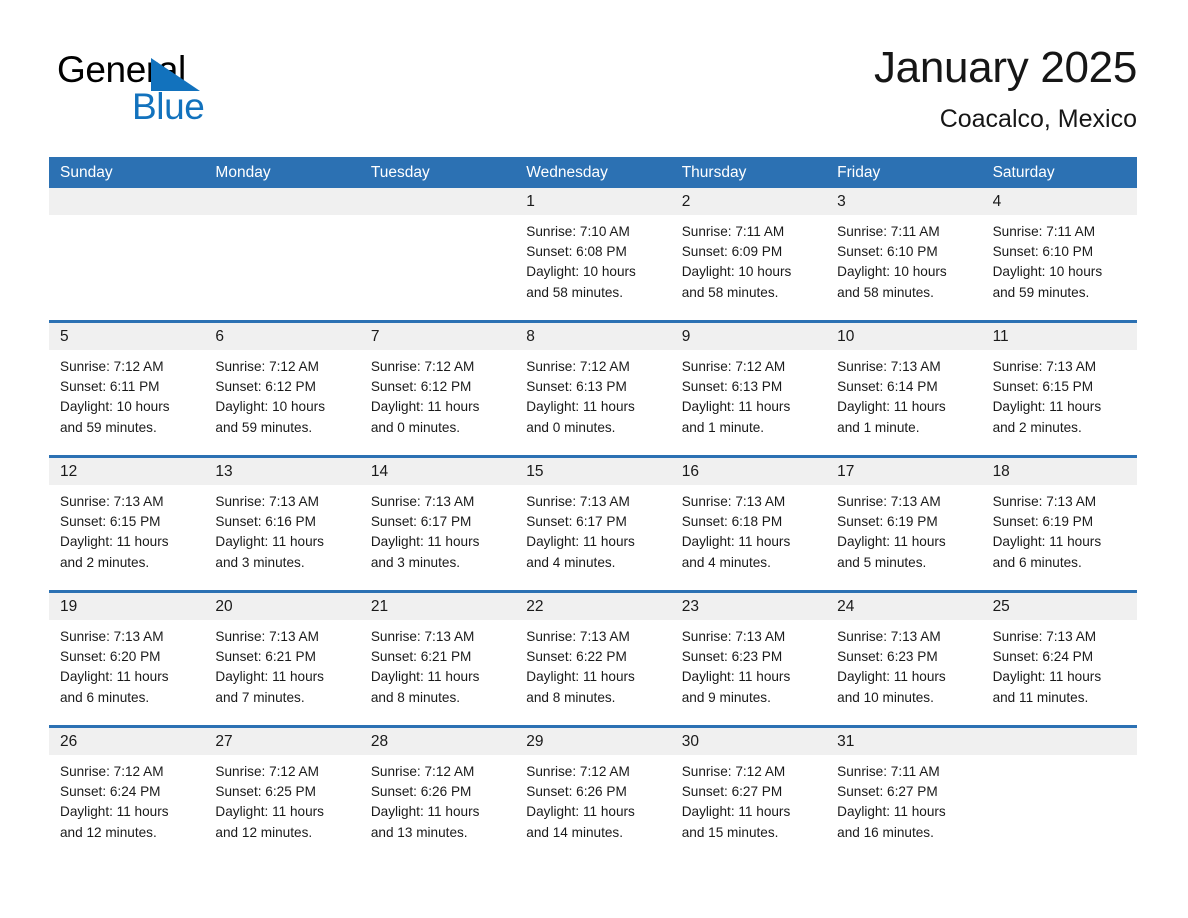  Describe the element at coordinates (157, 91) in the screenshot. I see `general-blue-logo: General Blue` at that location.